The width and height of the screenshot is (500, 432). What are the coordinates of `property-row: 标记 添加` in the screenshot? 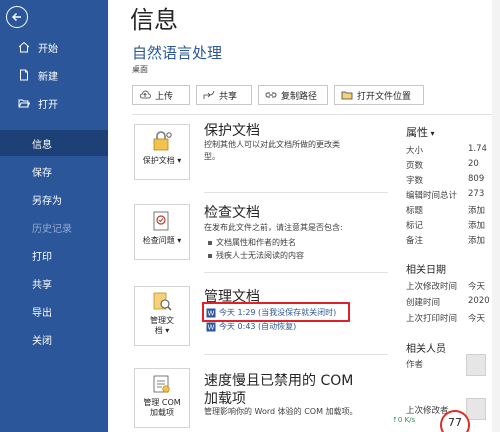 It's located at (453, 225).